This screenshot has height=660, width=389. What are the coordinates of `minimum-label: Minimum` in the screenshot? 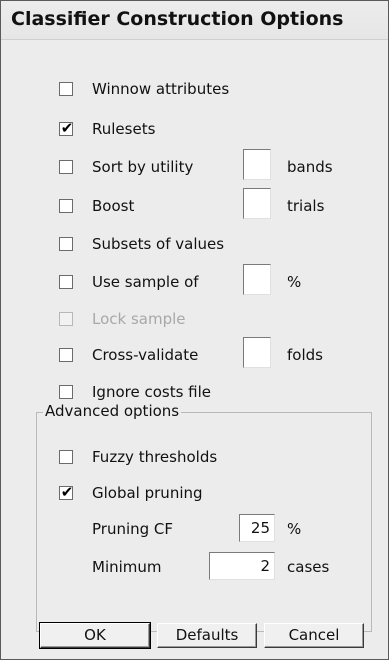 It's located at (127, 567).